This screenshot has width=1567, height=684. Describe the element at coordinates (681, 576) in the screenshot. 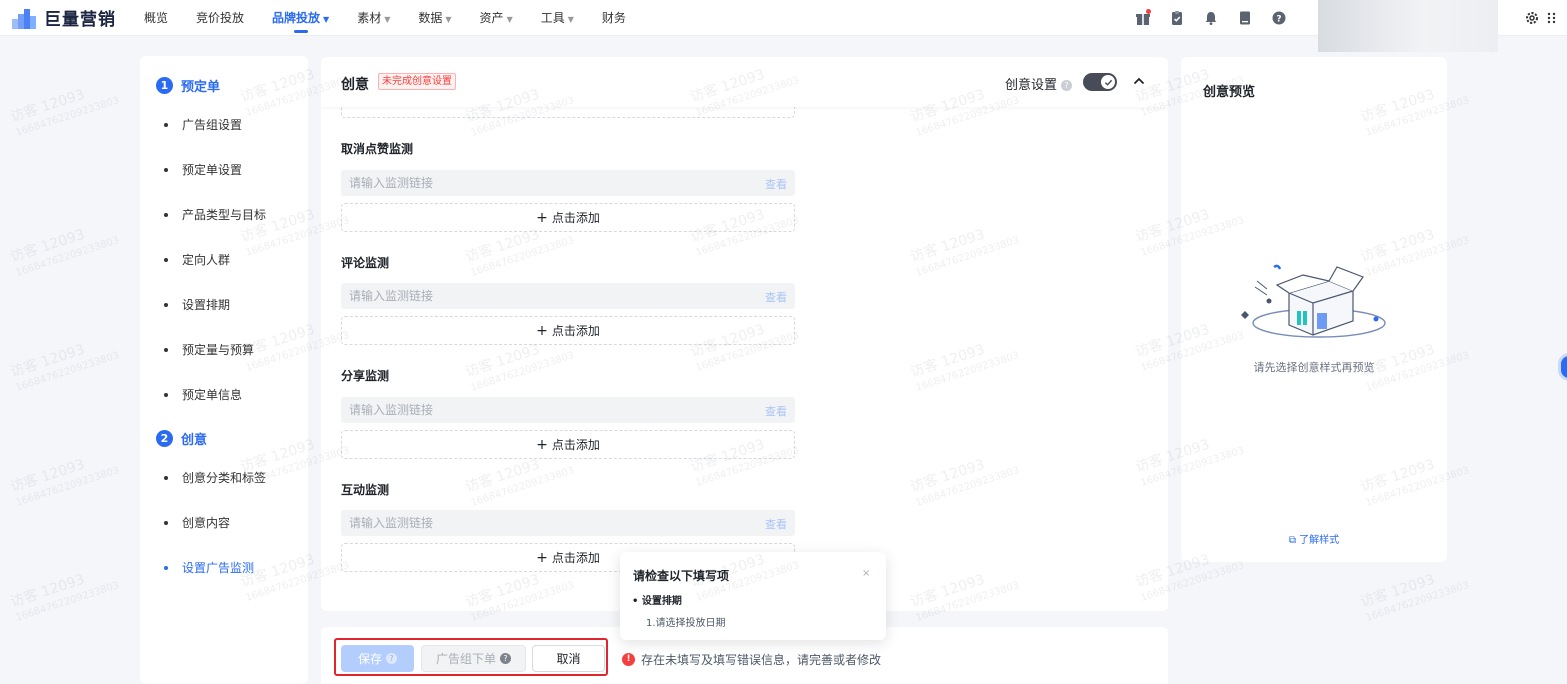

I see `popover-title: 请检查以下填写项` at that location.